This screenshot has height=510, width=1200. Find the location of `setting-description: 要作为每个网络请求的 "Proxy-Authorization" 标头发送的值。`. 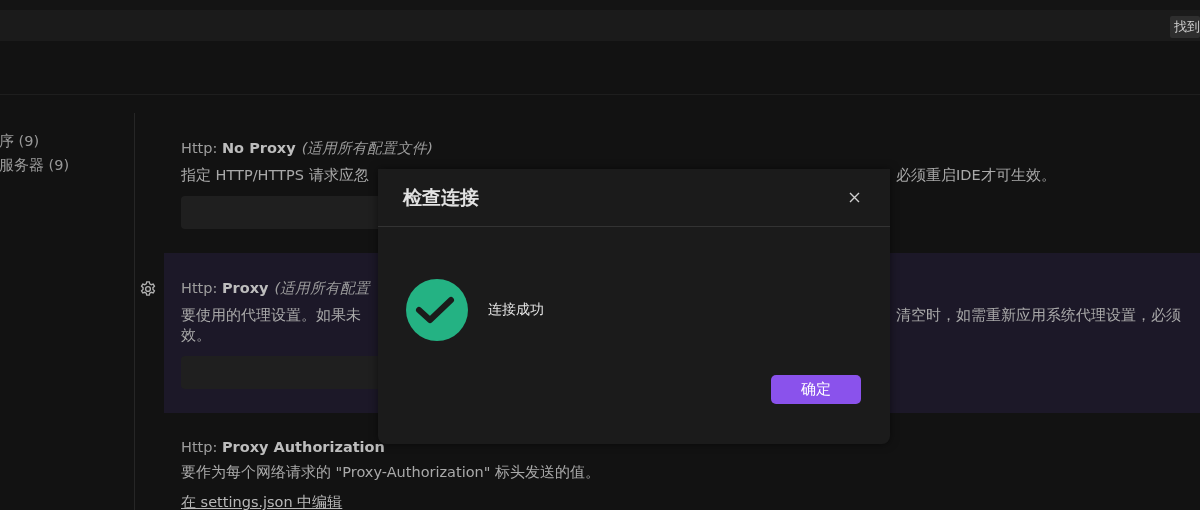

setting-description: 要作为每个网络请求的 "Proxy-Authorization" 标头发送的值。 is located at coordinates (391, 472).